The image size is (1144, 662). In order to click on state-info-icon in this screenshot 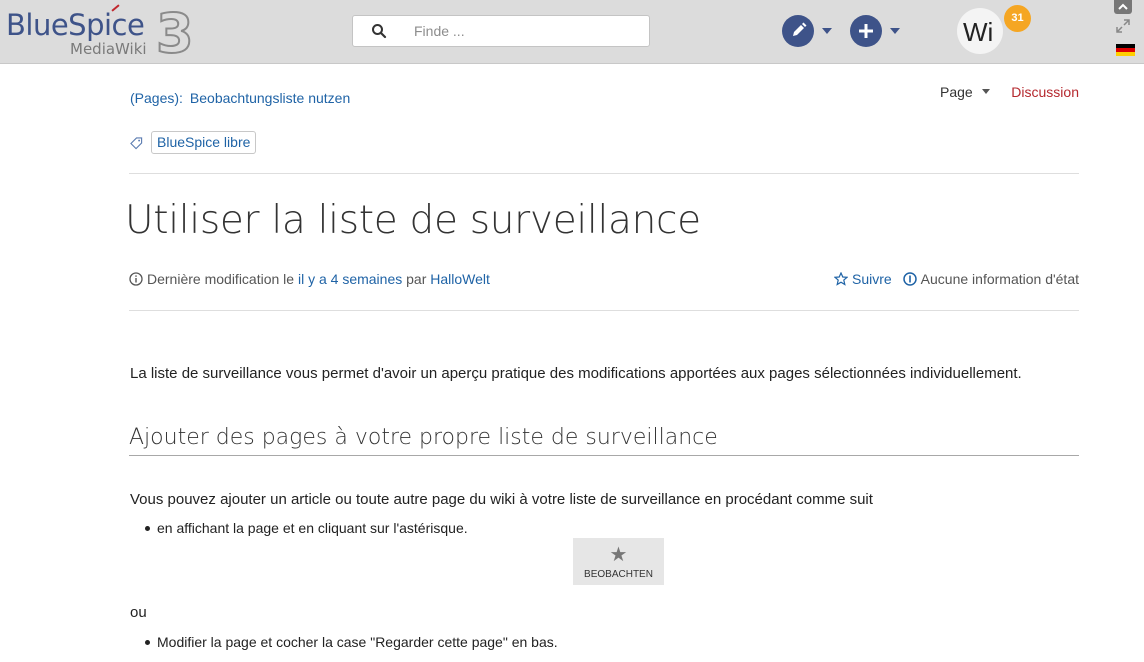, I will do `click(909, 279)`.